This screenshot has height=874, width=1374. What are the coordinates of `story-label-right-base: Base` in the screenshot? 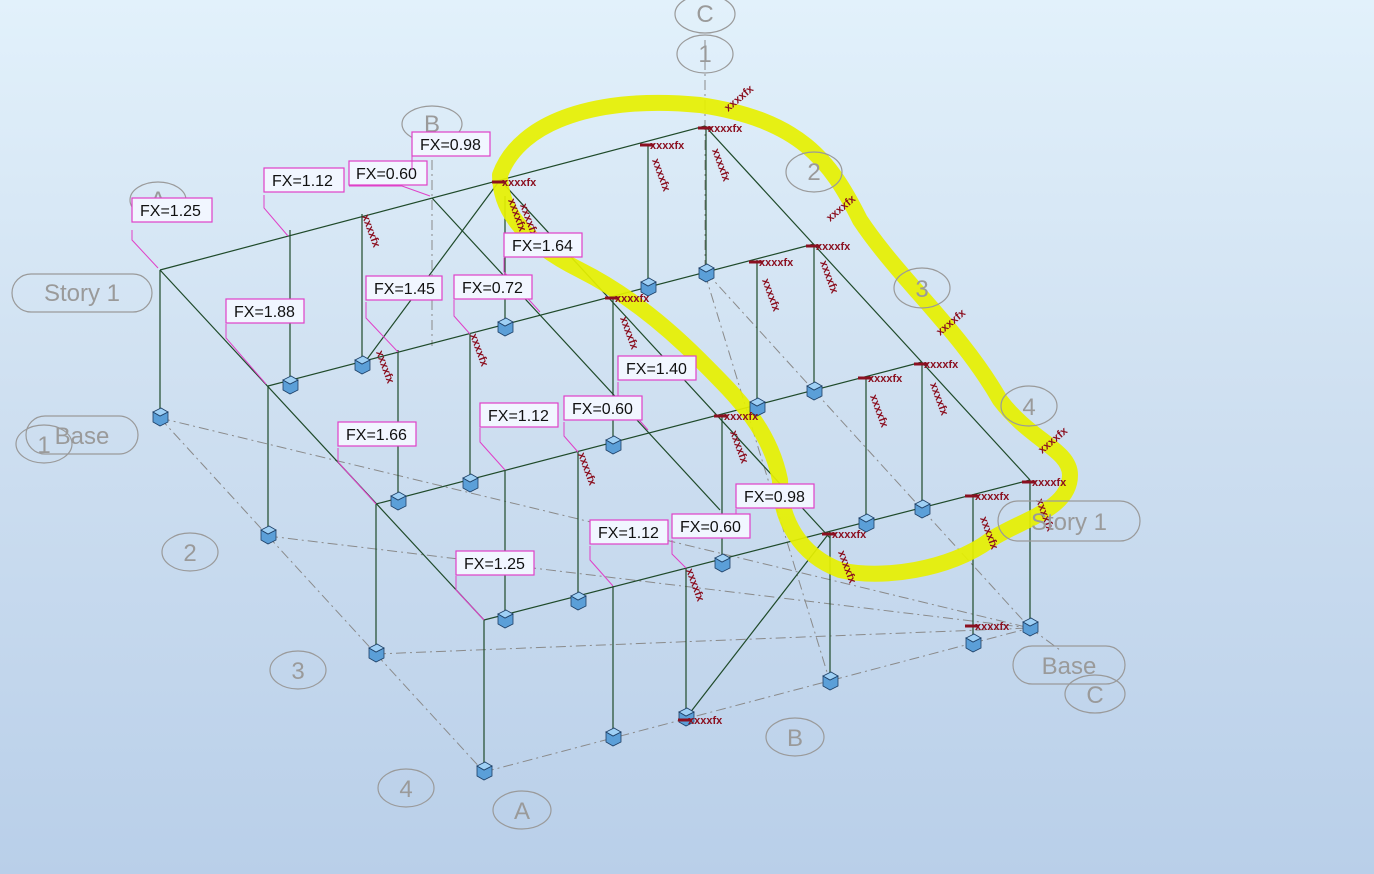 It's located at (1069, 665).